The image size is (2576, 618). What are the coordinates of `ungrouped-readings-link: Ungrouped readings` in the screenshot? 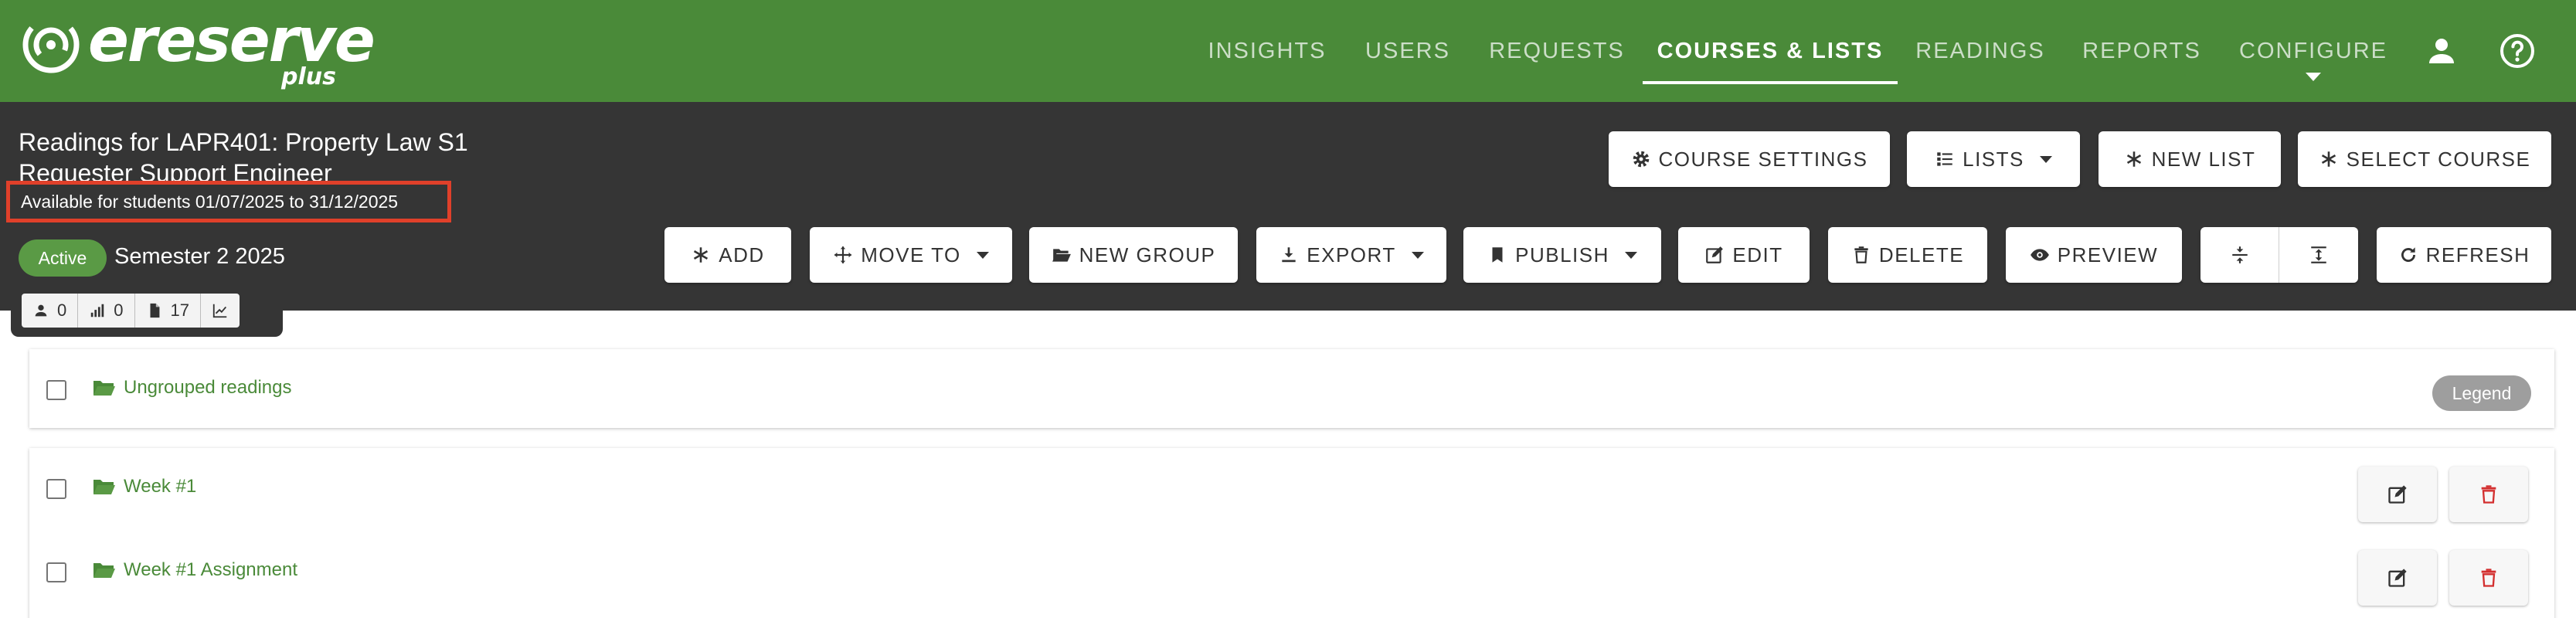 It's located at (192, 388).